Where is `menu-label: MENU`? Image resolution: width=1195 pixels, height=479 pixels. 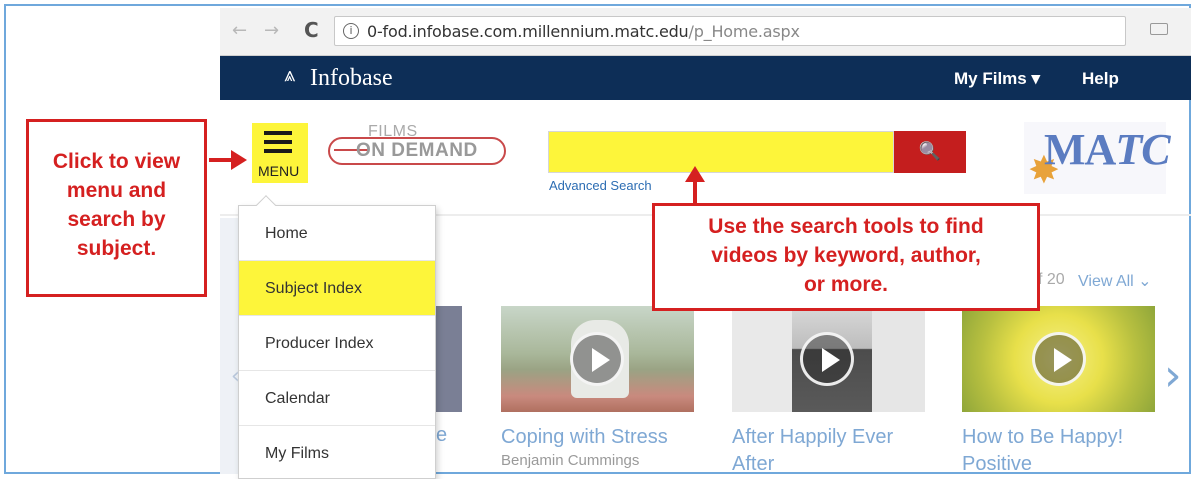 menu-label: MENU is located at coordinates (279, 171).